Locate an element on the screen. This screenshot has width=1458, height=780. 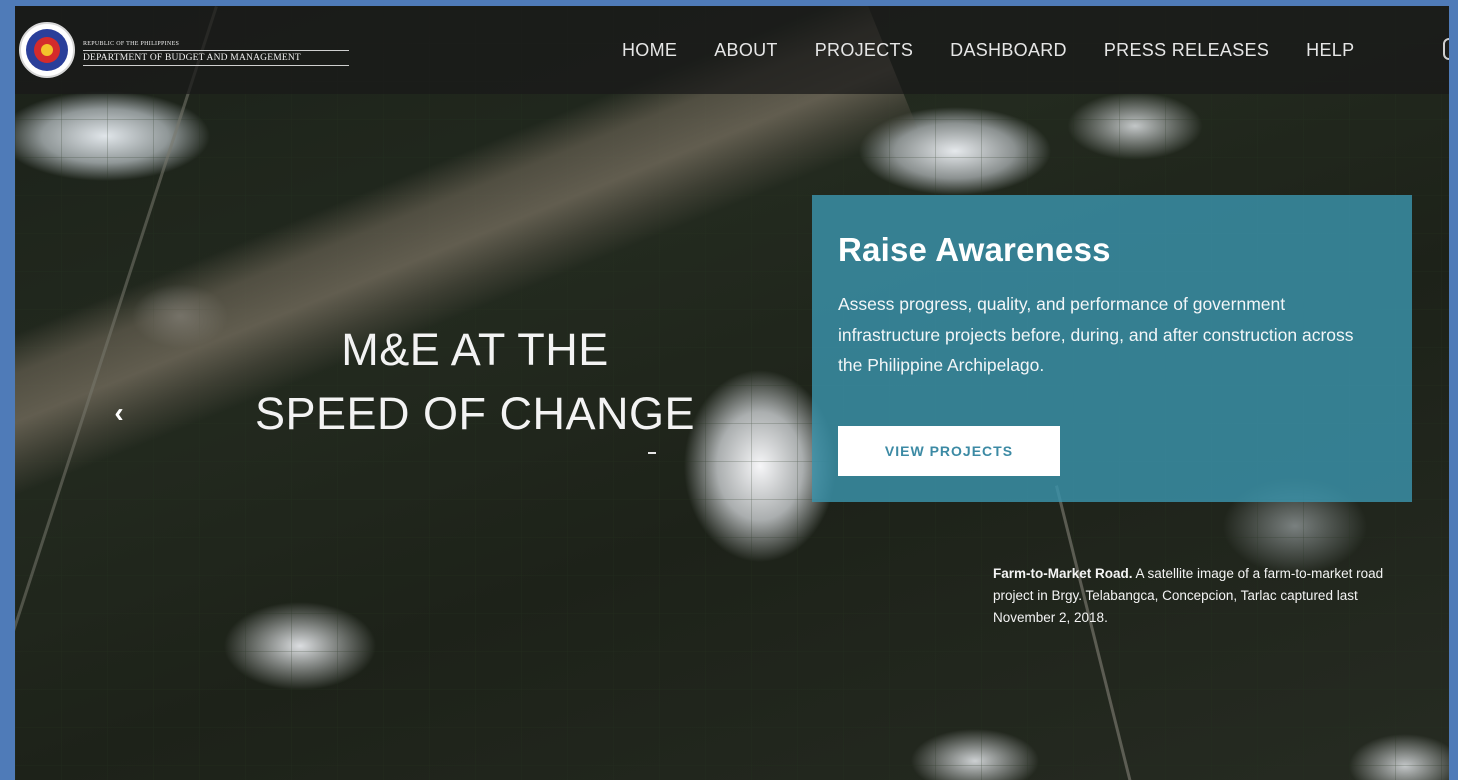
nav-projects: PROJECTS is located at coordinates (864, 50).